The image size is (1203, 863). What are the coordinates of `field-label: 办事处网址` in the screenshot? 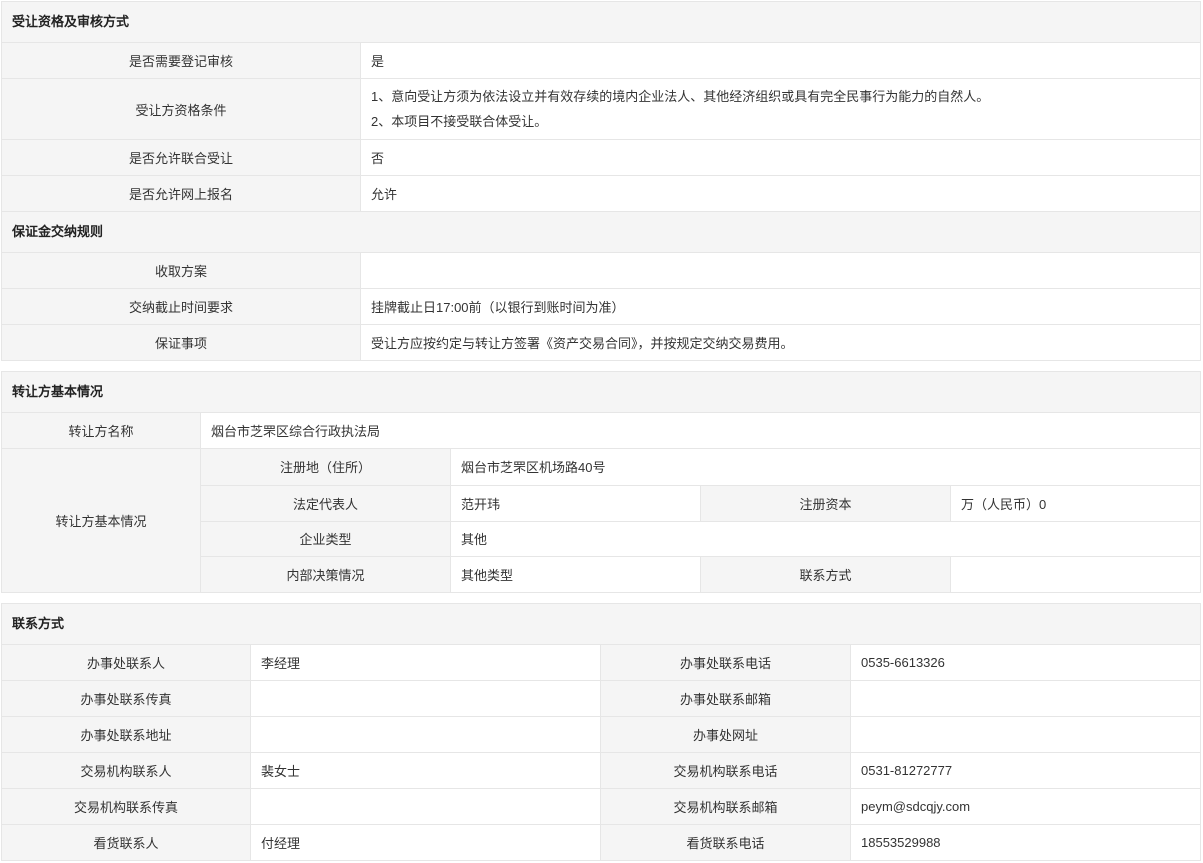 It's located at (726, 734).